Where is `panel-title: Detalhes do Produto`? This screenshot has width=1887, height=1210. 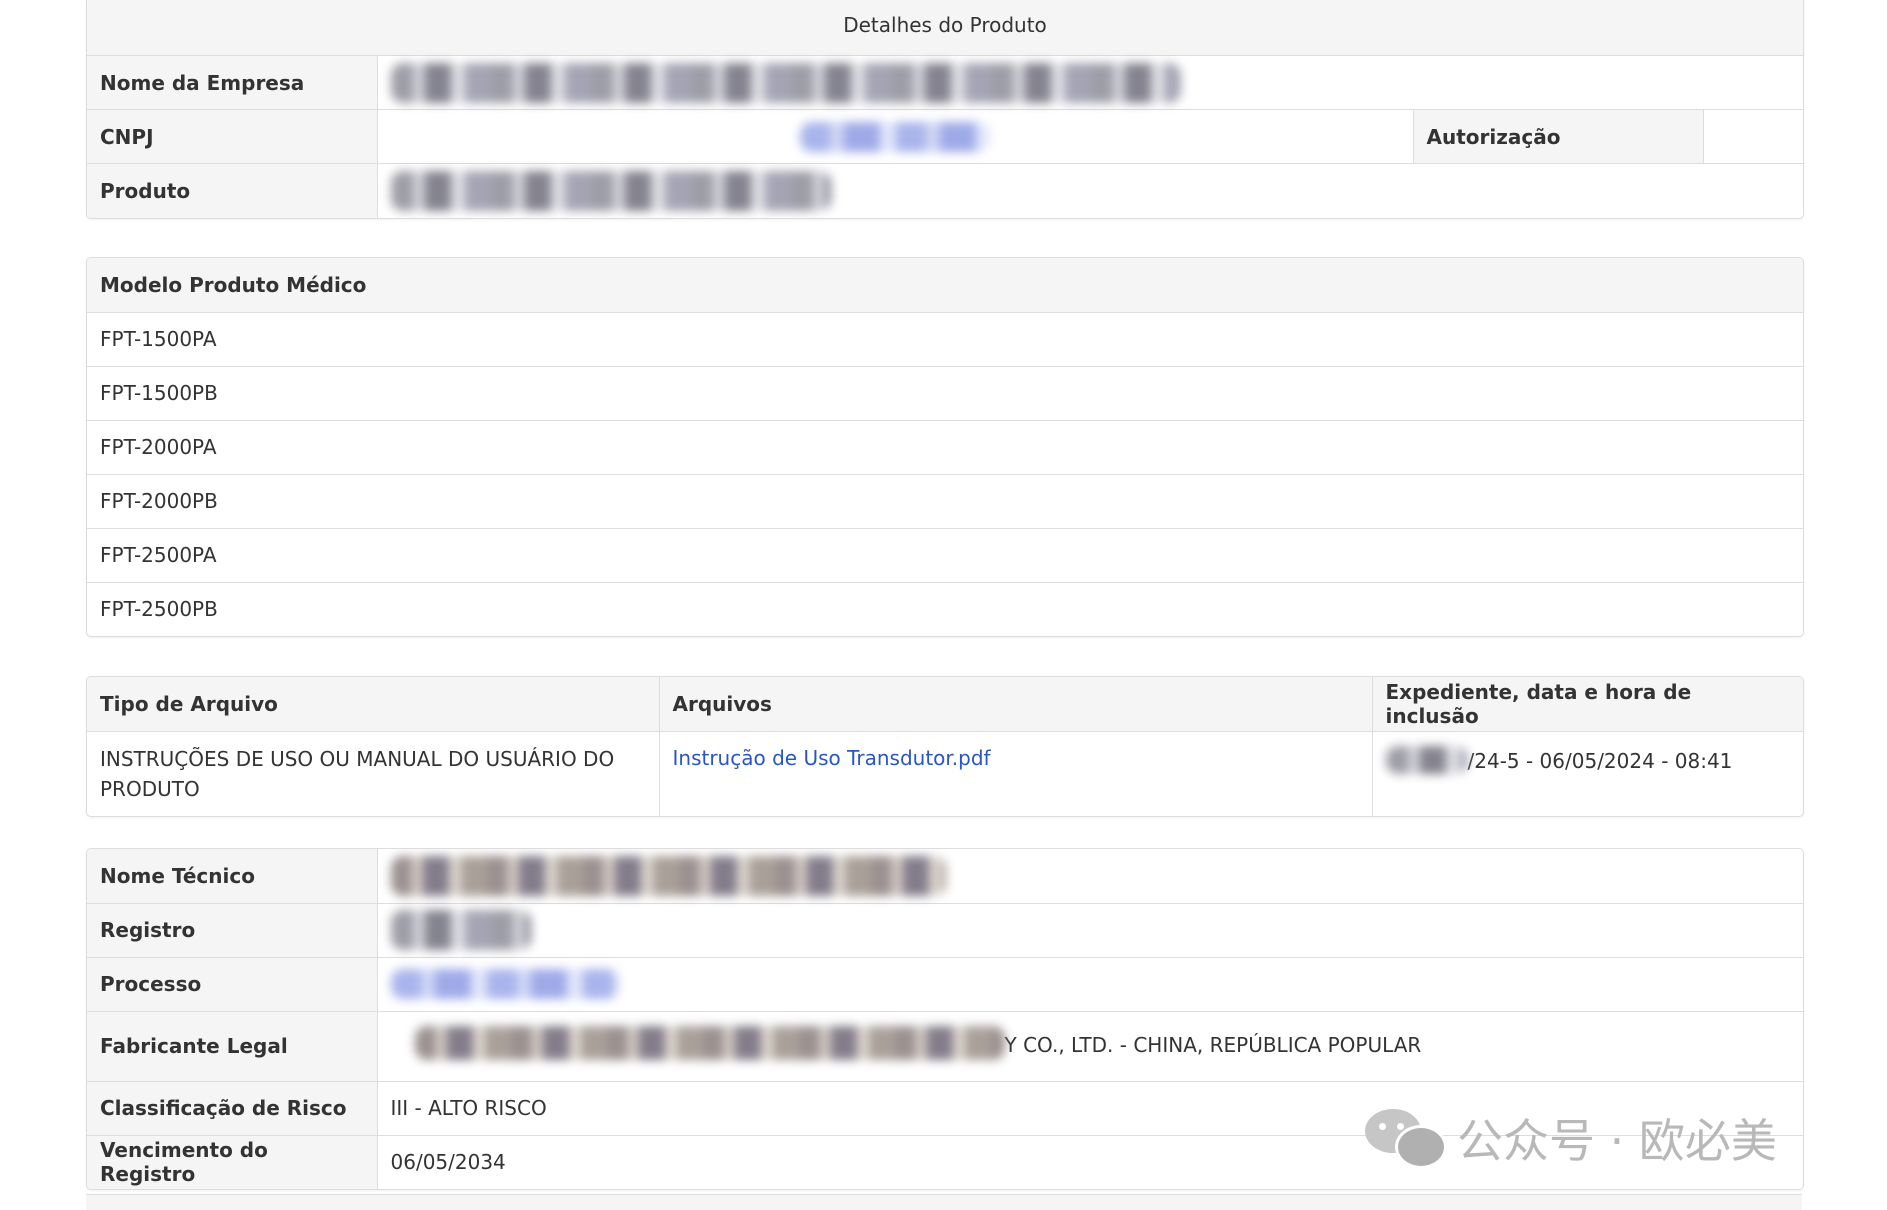
panel-title: Detalhes do Produto is located at coordinates (945, 28).